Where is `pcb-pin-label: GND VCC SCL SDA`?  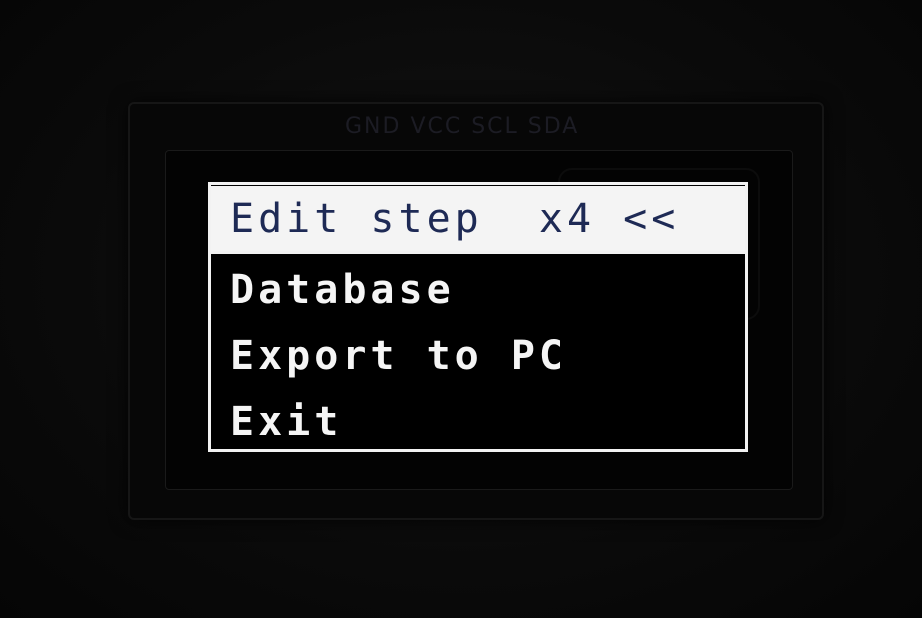 pcb-pin-label: GND VCC SCL SDA is located at coordinates (462, 126).